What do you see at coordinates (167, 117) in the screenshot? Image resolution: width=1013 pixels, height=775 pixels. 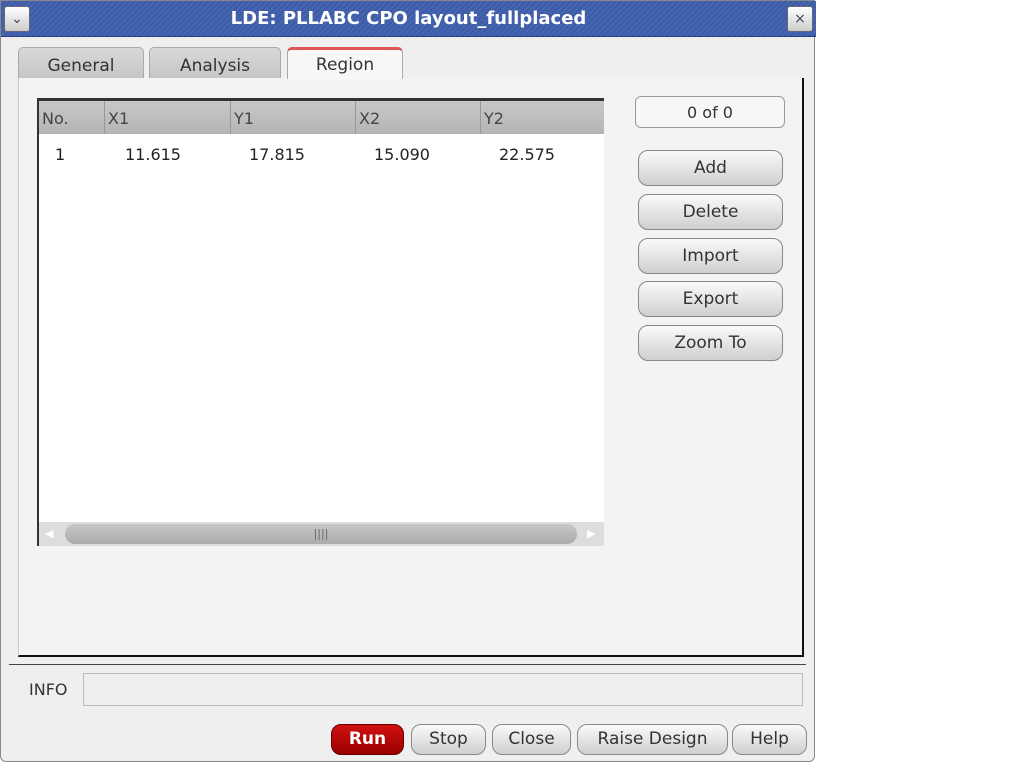 I see `column-header-x1: X1` at bounding box center [167, 117].